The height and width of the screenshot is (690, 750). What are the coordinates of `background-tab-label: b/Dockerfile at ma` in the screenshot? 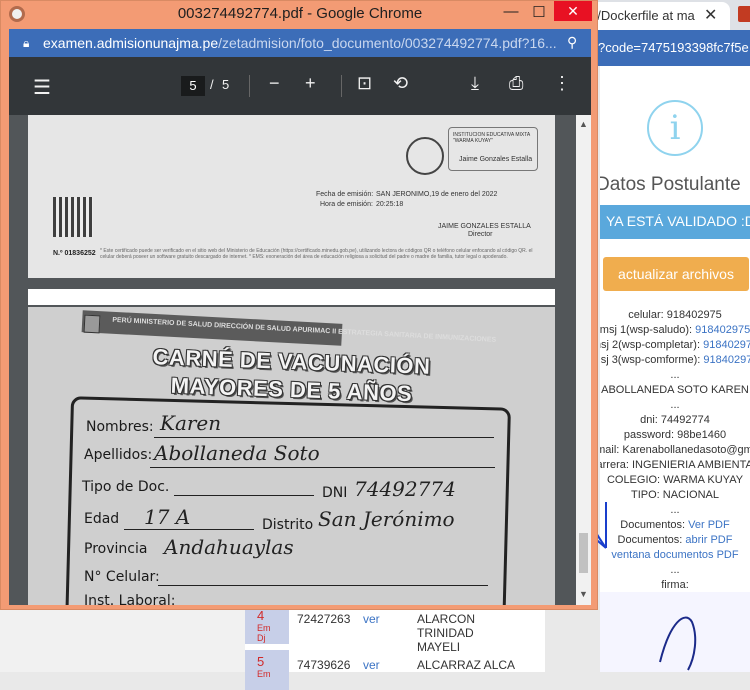 It's located at (642, 15).